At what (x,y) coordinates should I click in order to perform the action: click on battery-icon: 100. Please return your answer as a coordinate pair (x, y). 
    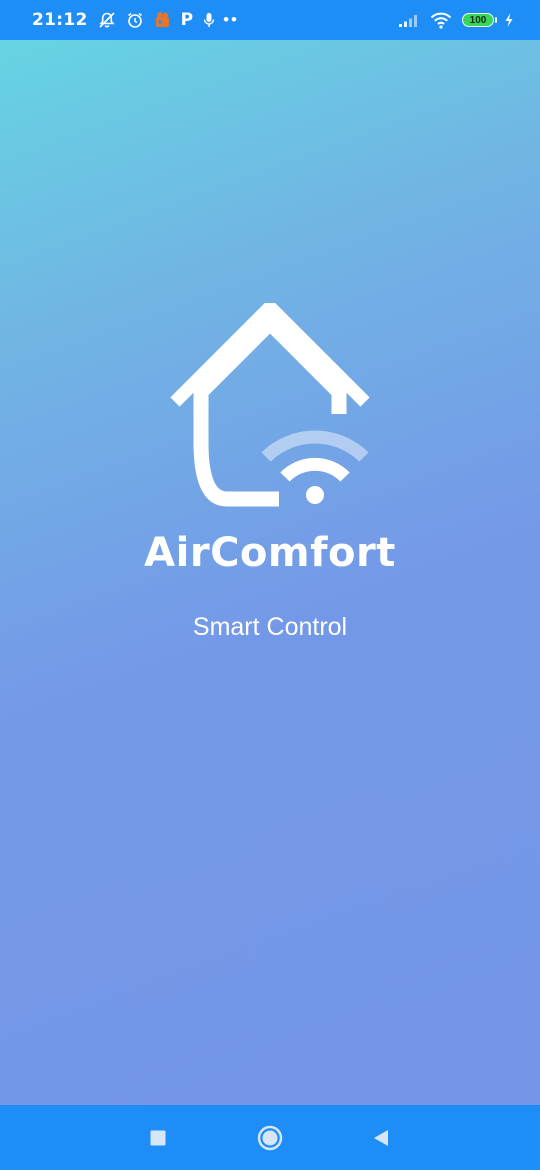
    Looking at the image, I should click on (479, 20).